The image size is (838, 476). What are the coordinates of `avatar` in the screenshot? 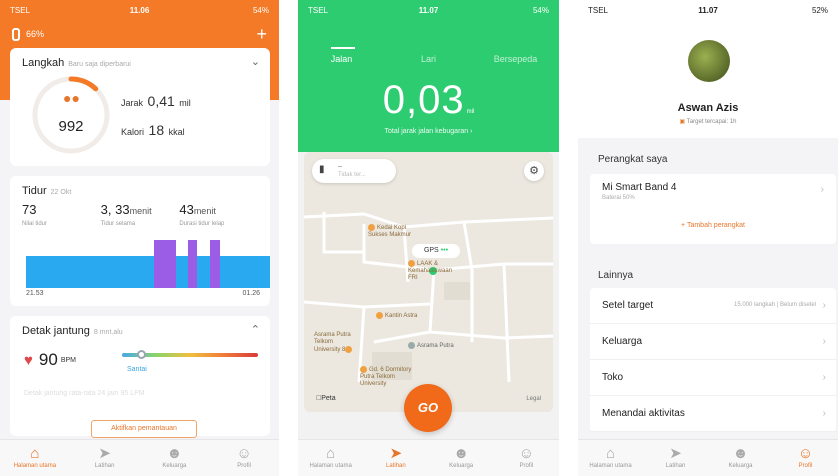 It's located at (709, 61).